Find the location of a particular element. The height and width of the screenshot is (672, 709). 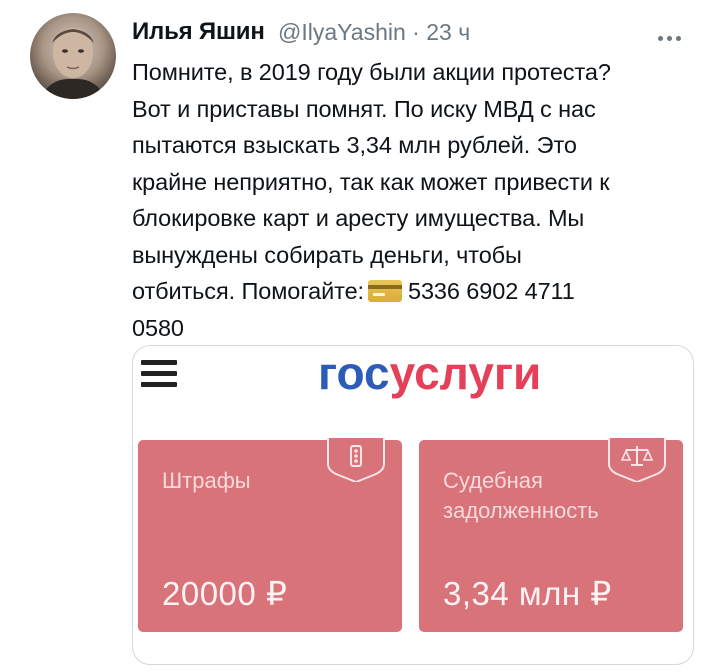

tile-court-debt: Судебная задолженность 3,34 млн ₽ is located at coordinates (551, 535).